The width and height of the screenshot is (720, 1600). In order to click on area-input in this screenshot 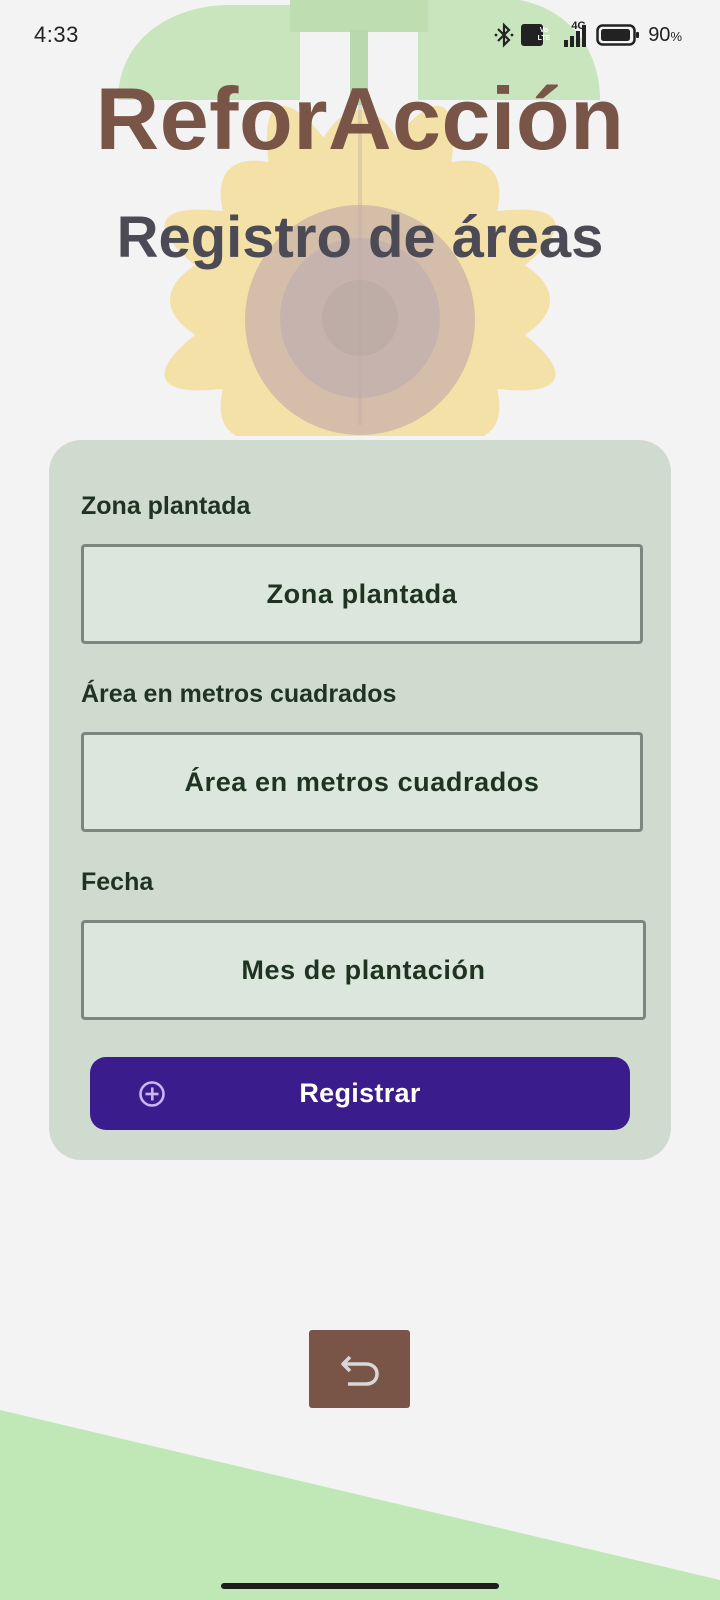, I will do `click(362, 782)`.